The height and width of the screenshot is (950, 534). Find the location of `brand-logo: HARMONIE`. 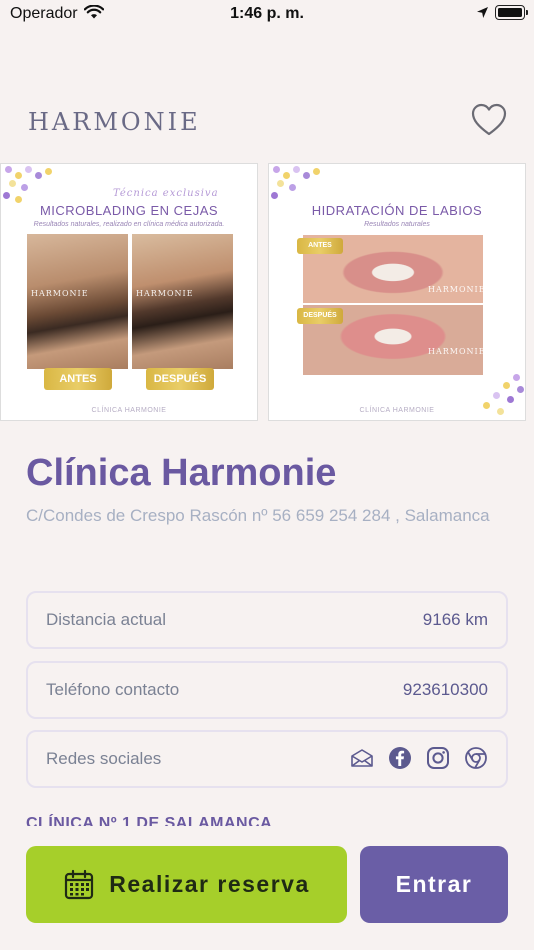

brand-logo: HARMONIE is located at coordinates (114, 122).